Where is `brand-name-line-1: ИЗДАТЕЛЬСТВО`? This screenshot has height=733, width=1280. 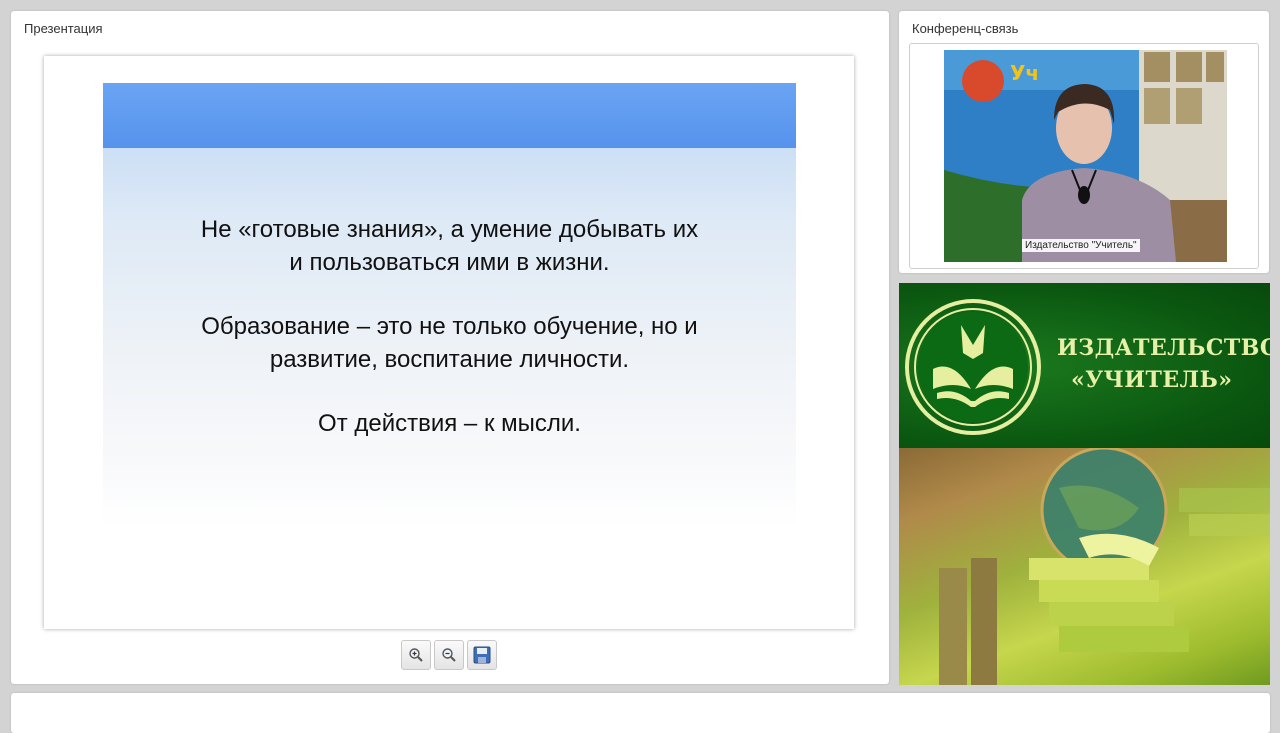 brand-name-line-1: ИЗДАТЕЛЬСТВО is located at coordinates (1163, 348).